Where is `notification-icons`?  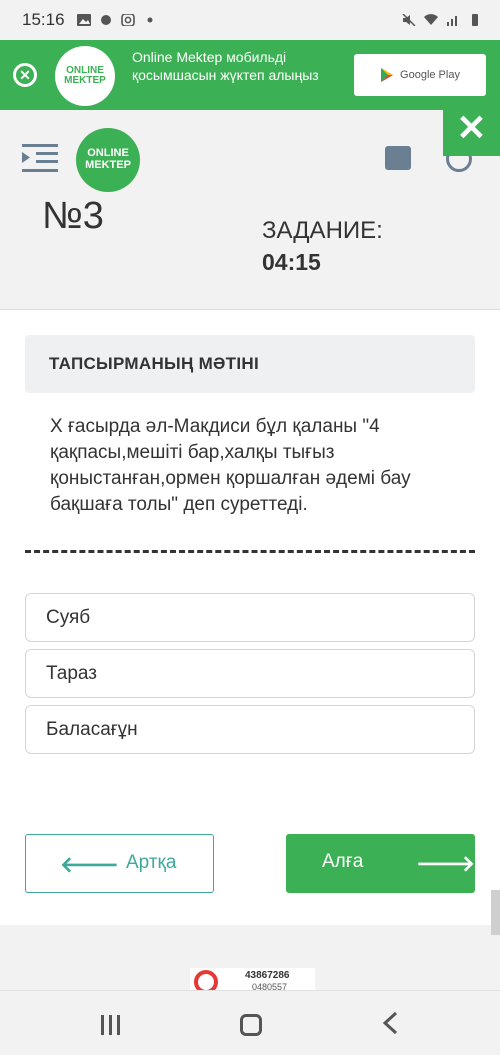
notification-icons is located at coordinates (116, 20).